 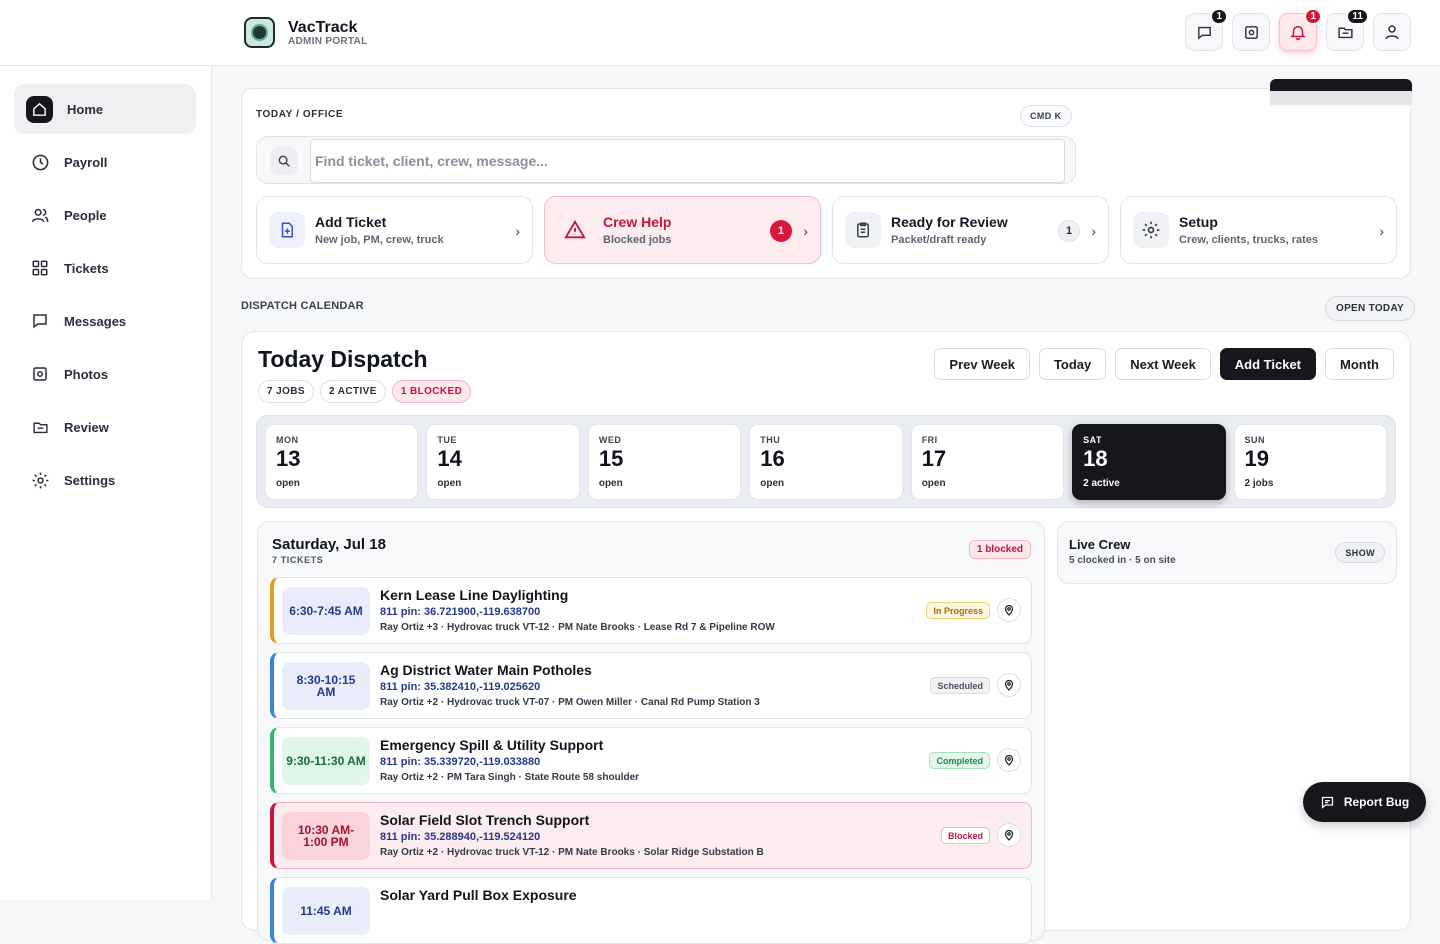 I want to click on message-icon, so click(x=40, y=321).